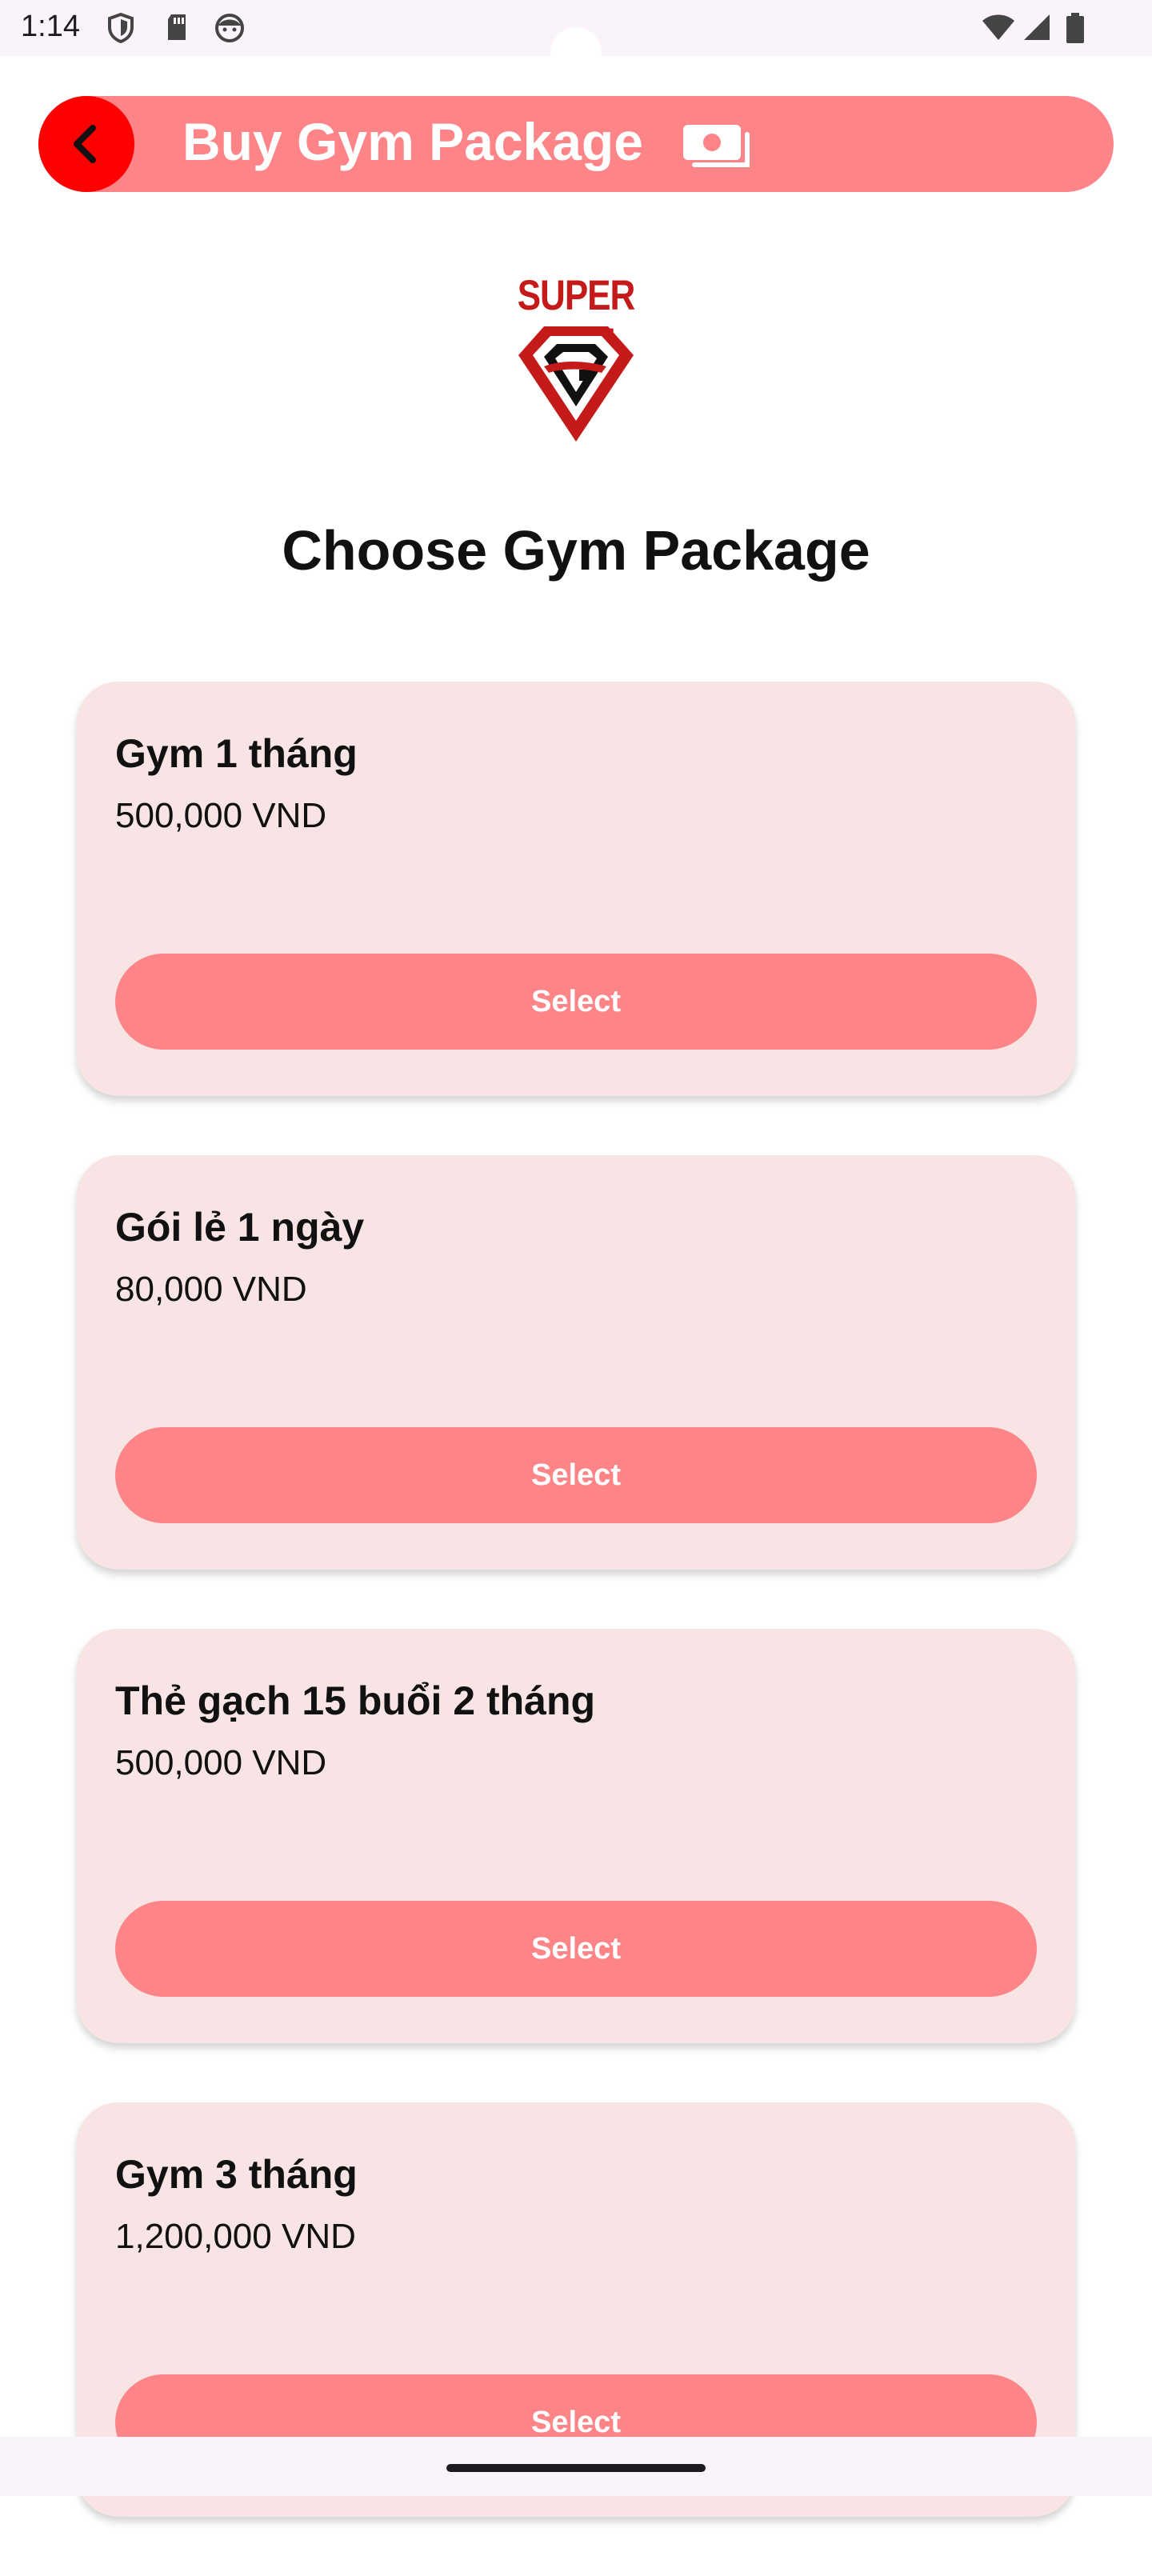  I want to click on header-bar: Buy Gym Package, so click(576, 144).